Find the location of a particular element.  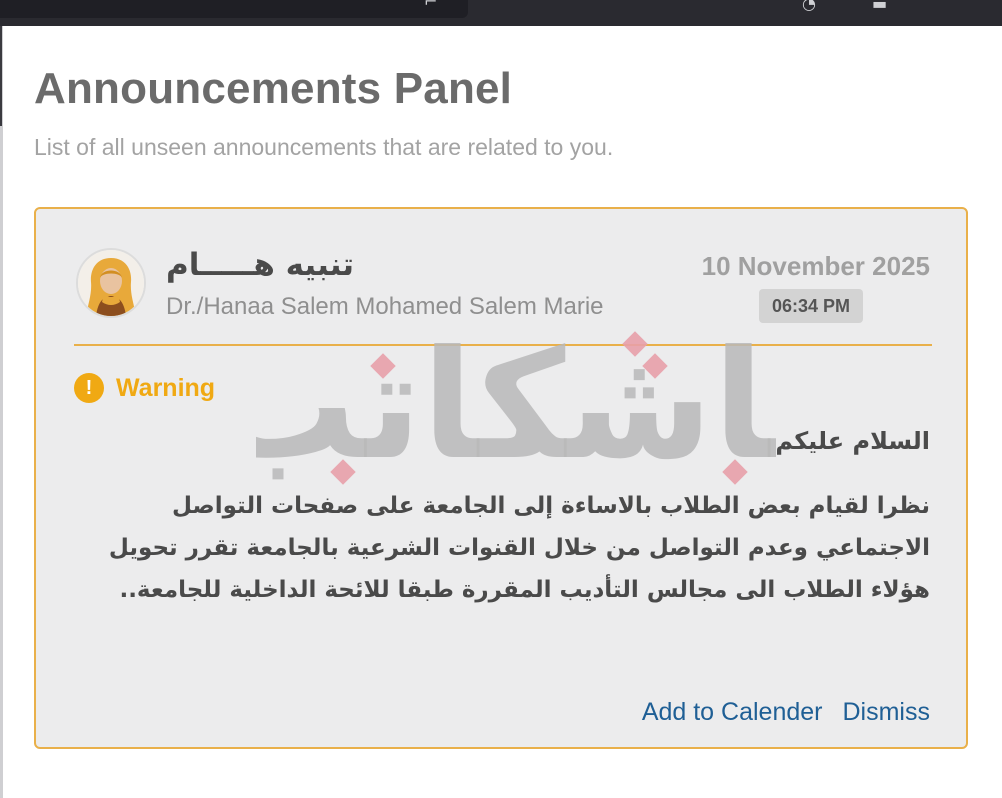

dismiss-link: Dismiss is located at coordinates (887, 712).